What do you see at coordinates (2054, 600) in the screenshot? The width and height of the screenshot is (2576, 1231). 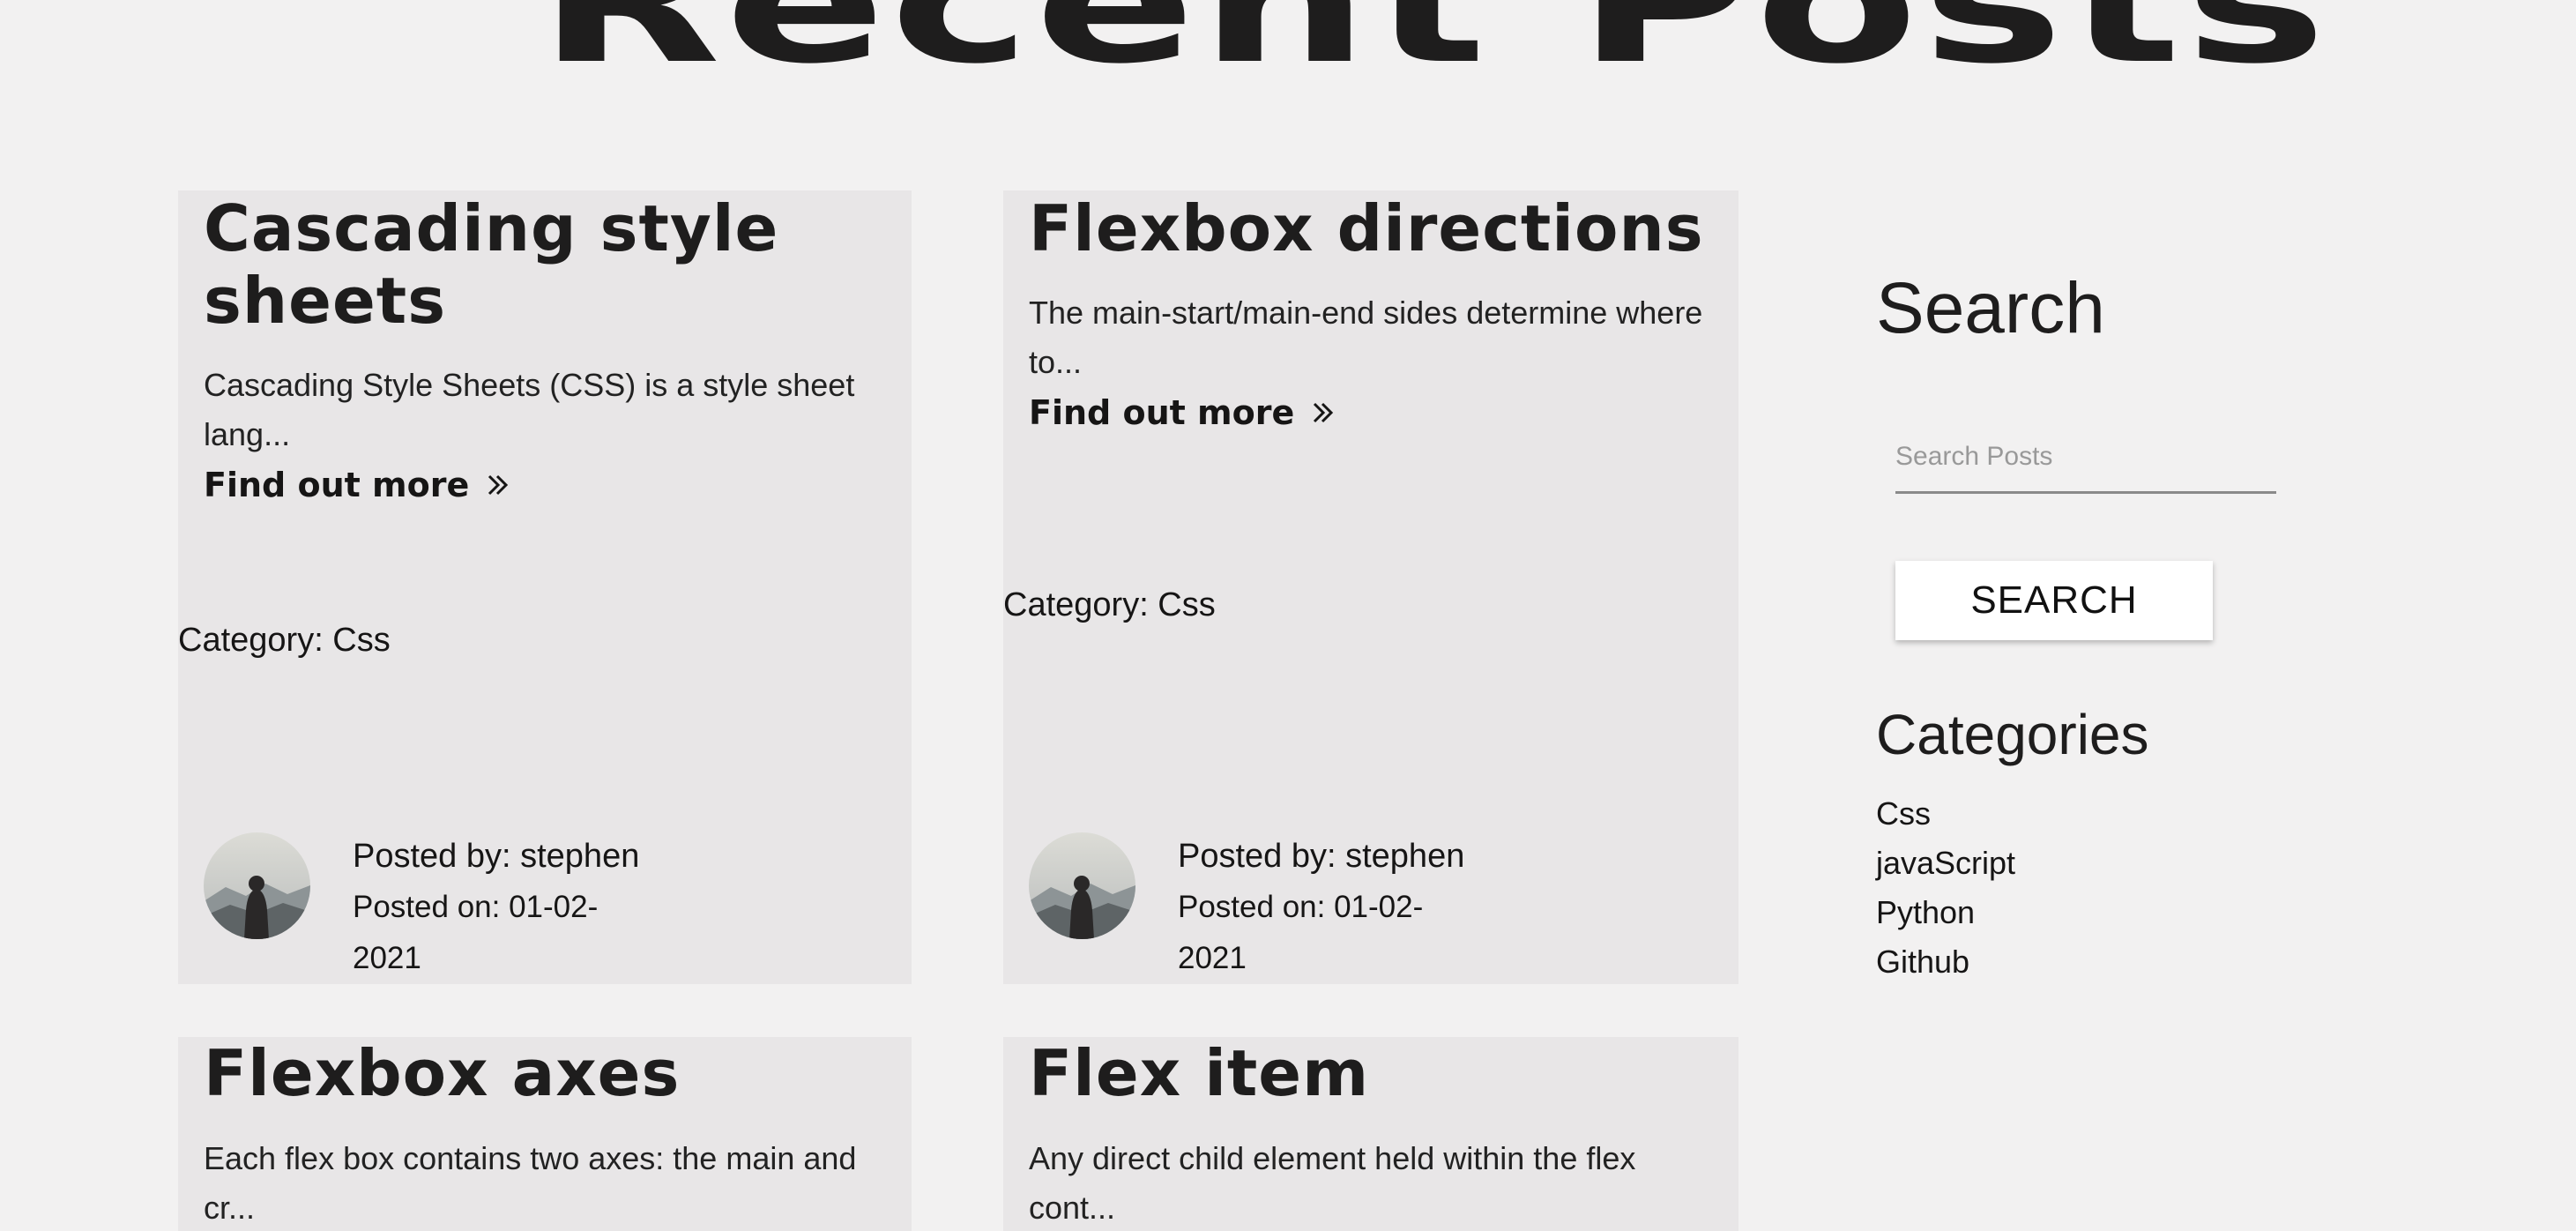 I see `search-button: SEARCH` at bounding box center [2054, 600].